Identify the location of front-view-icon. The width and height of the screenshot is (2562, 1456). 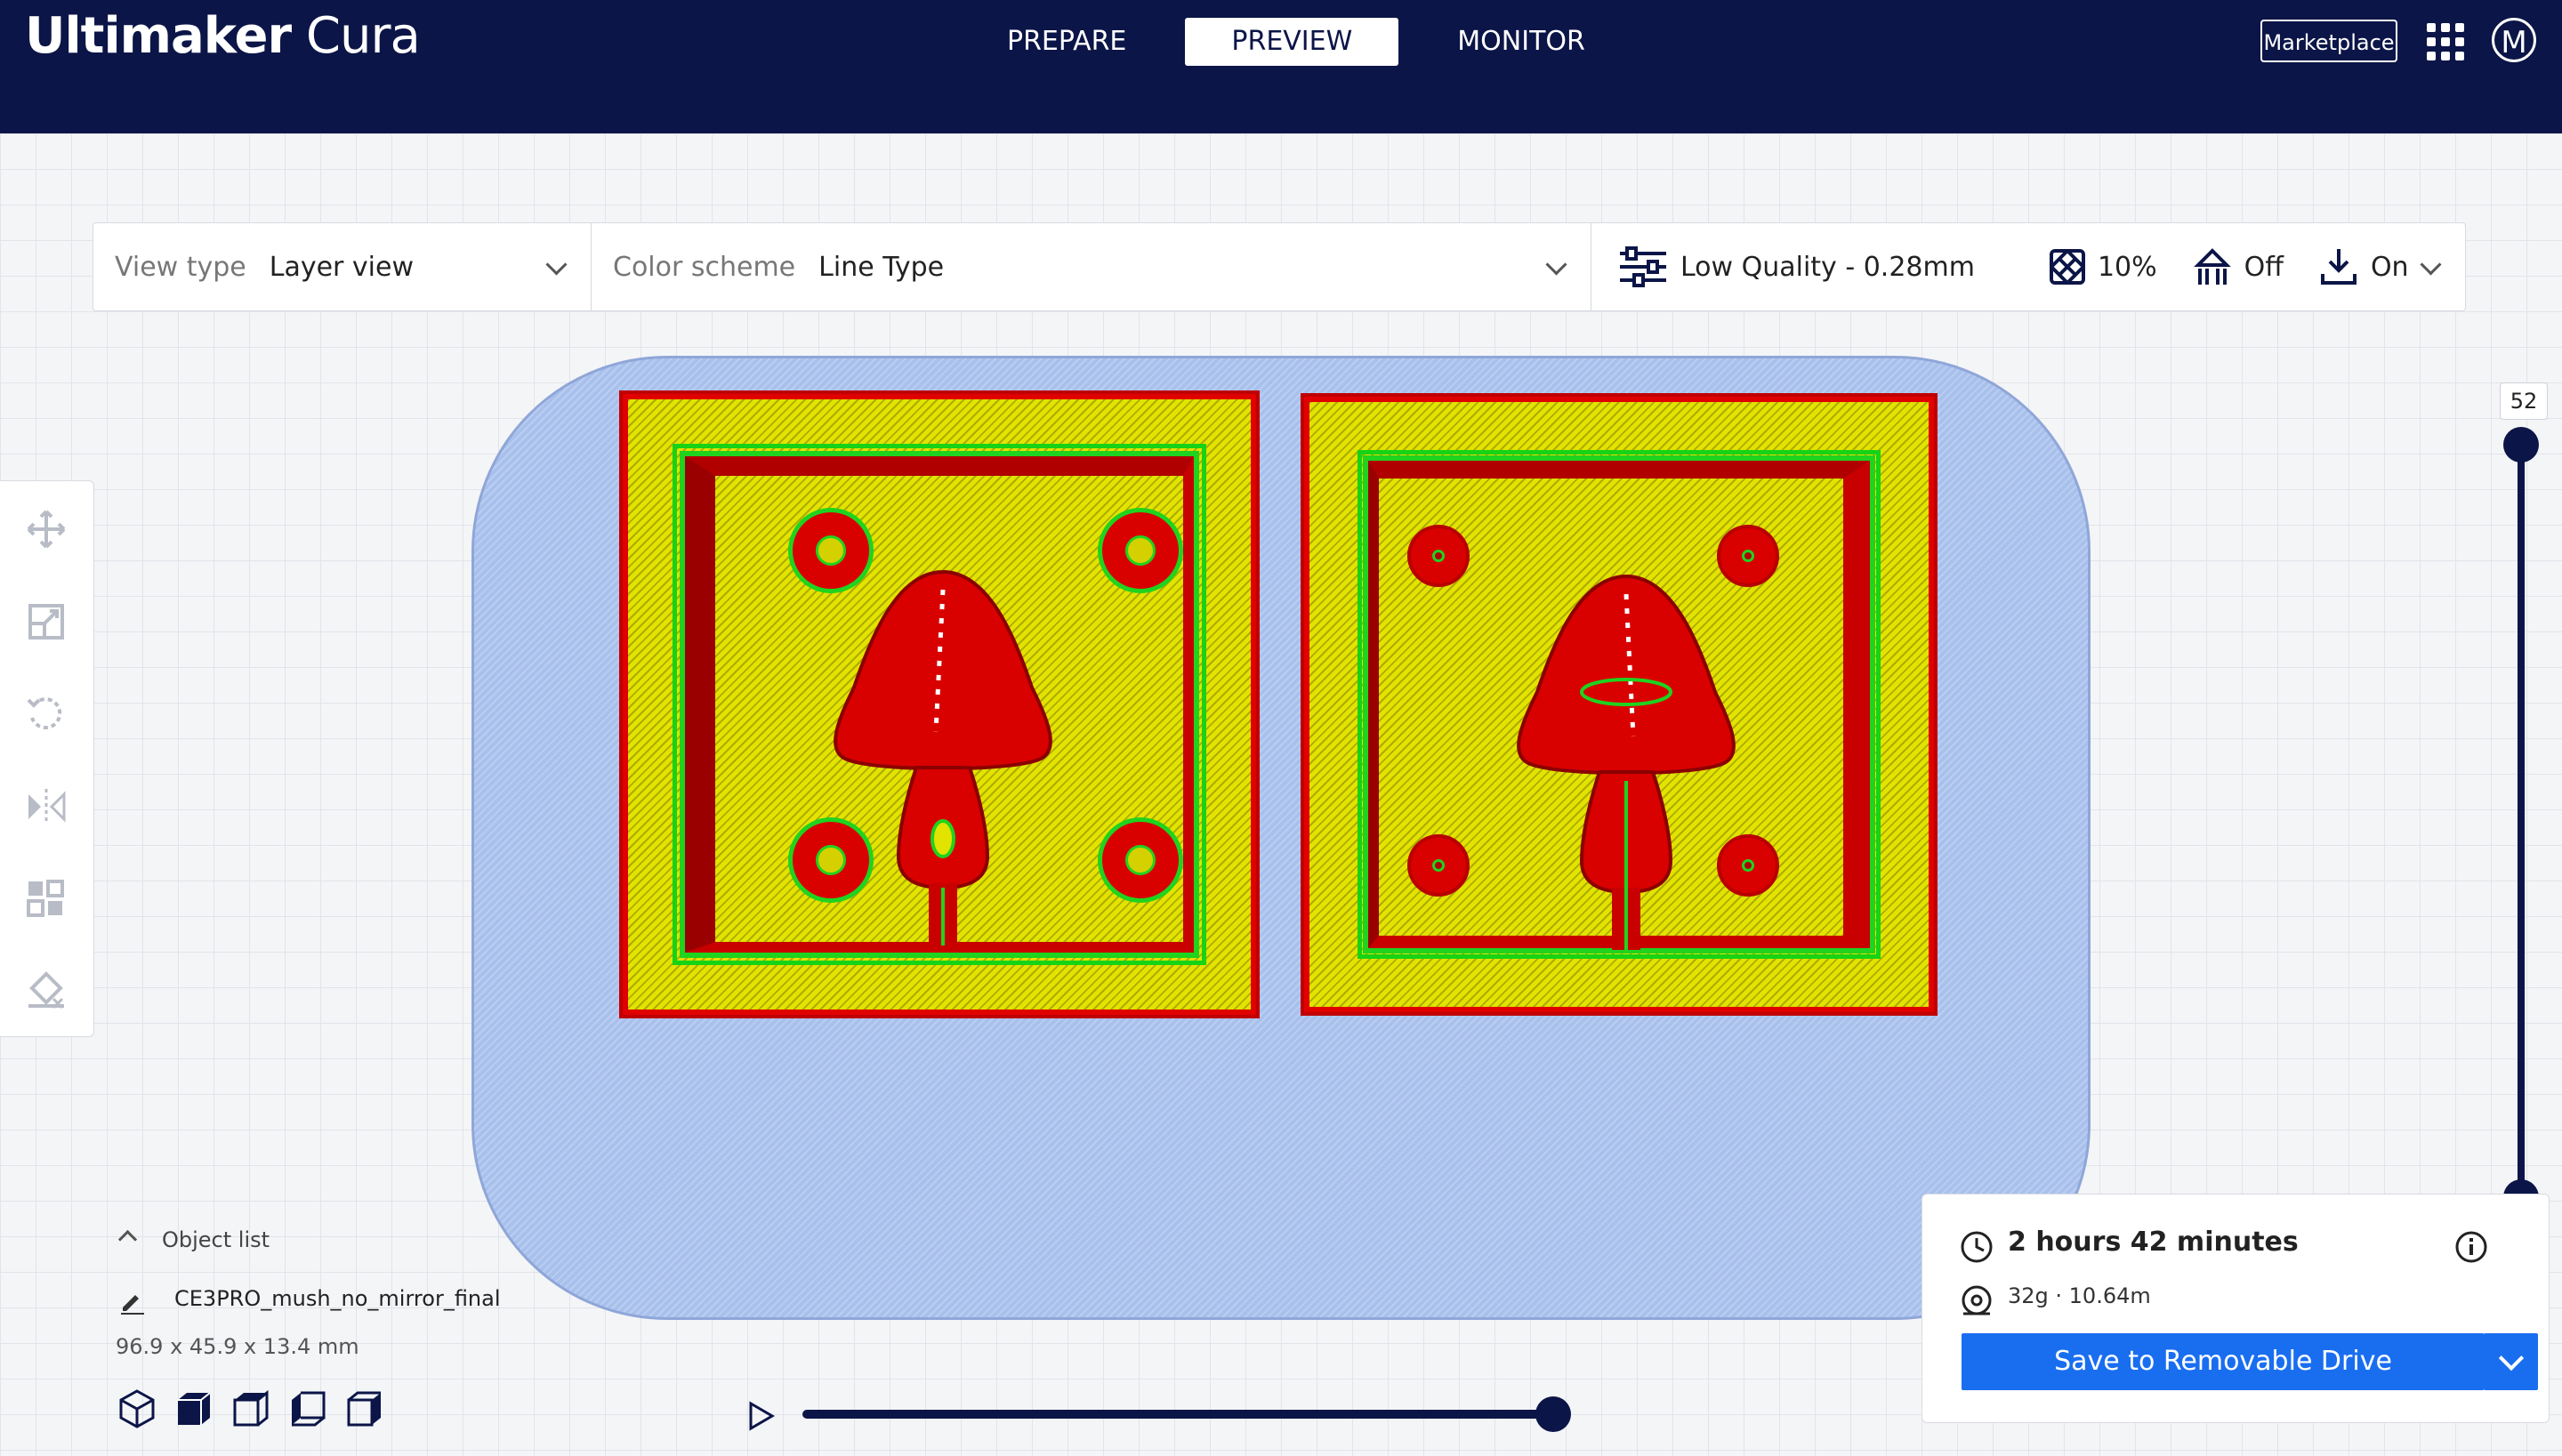
(194, 1409).